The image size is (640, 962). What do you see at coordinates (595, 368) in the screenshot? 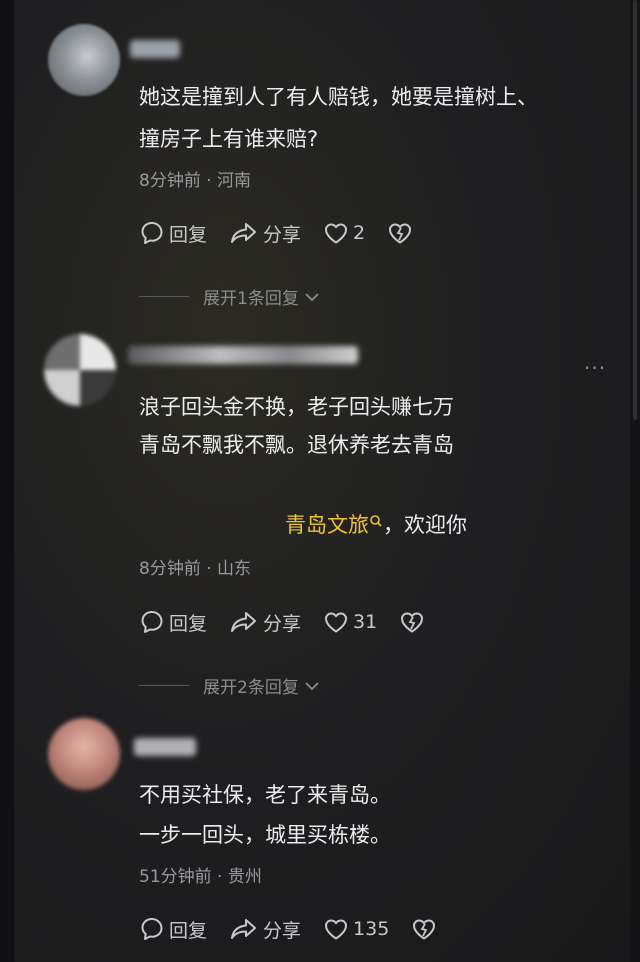
I see `more-options-icon: ···` at bounding box center [595, 368].